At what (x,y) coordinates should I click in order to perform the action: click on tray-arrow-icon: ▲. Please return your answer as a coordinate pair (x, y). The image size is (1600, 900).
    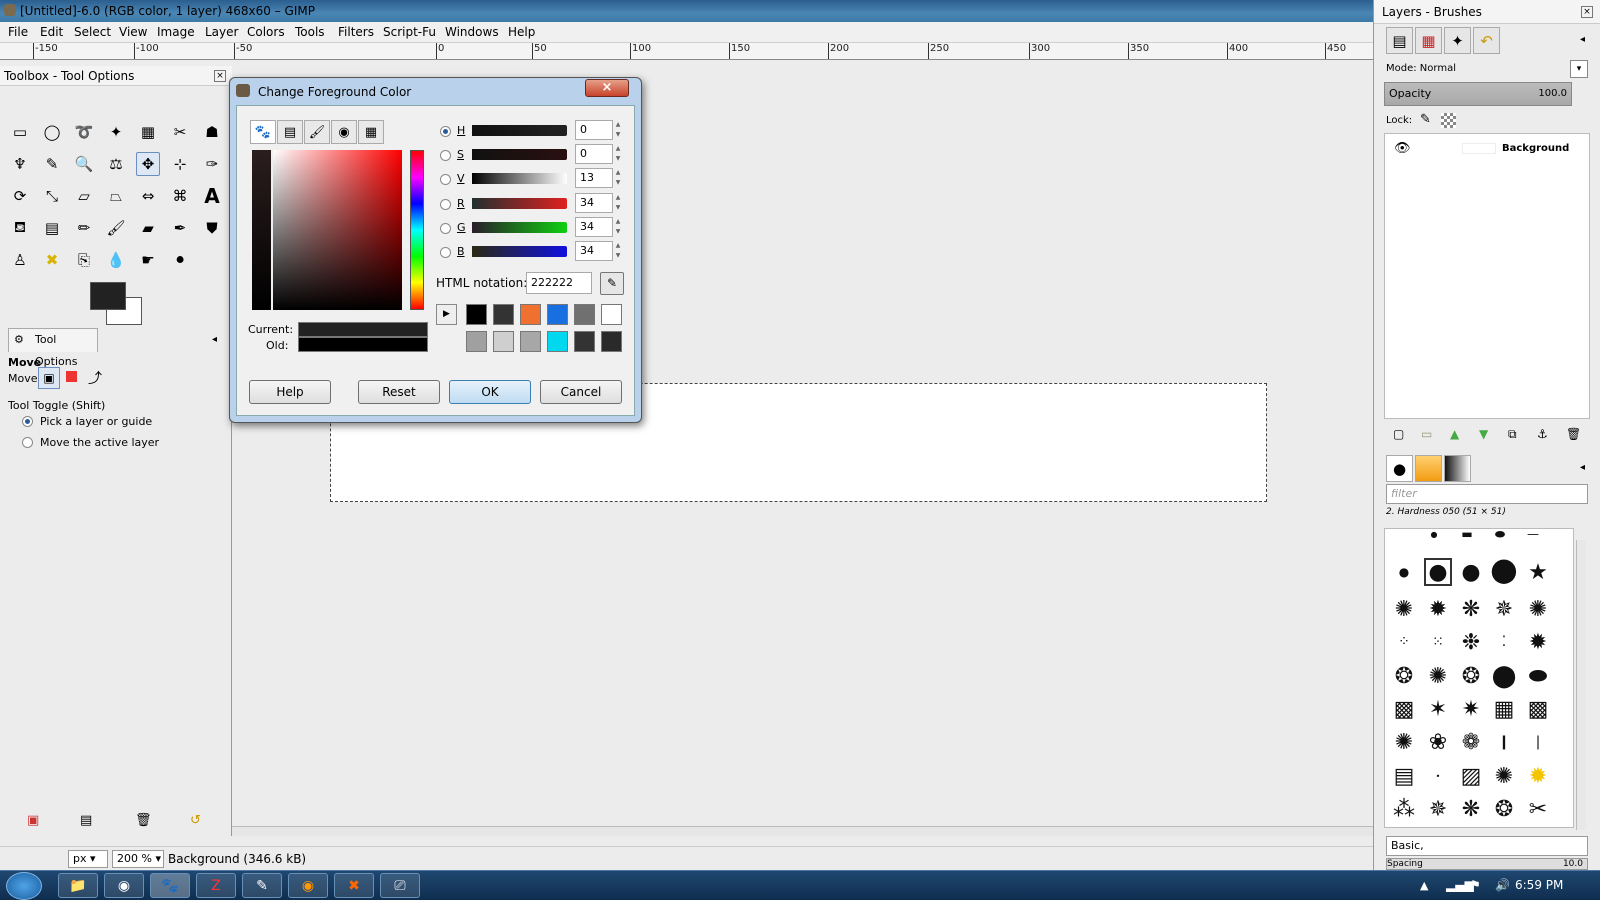
    Looking at the image, I should click on (1424, 885).